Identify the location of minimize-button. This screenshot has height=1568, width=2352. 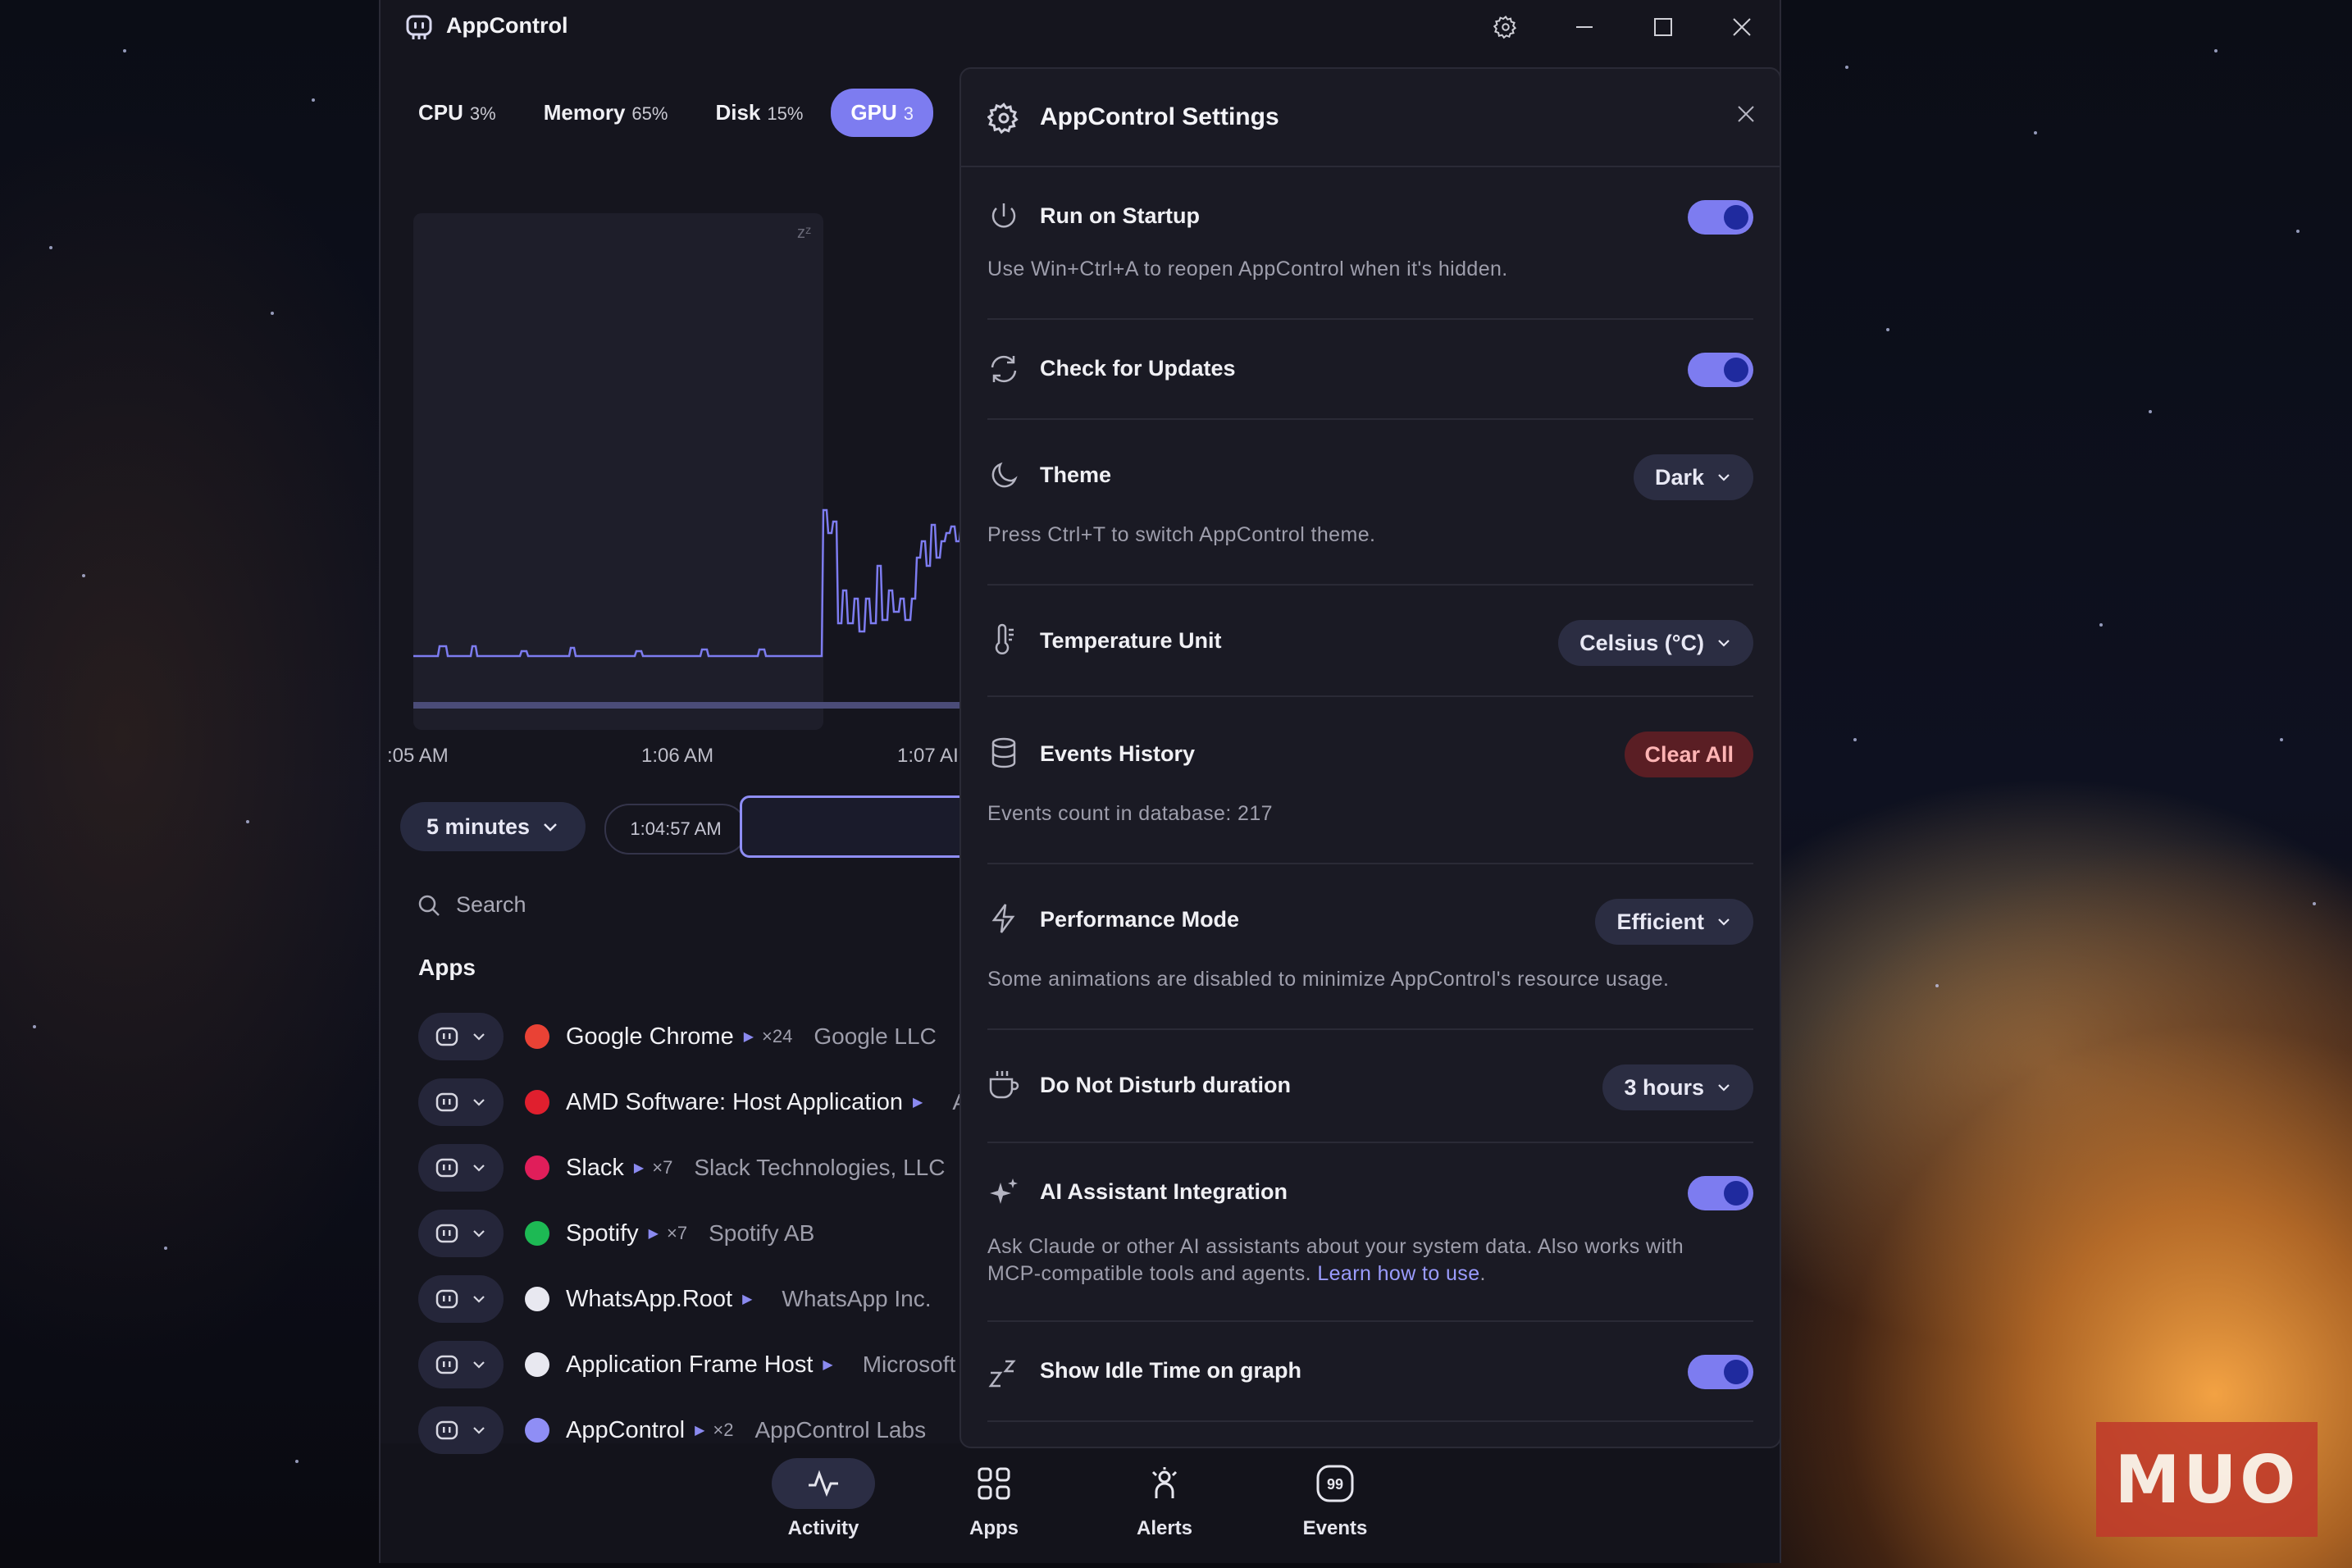
(1584, 27).